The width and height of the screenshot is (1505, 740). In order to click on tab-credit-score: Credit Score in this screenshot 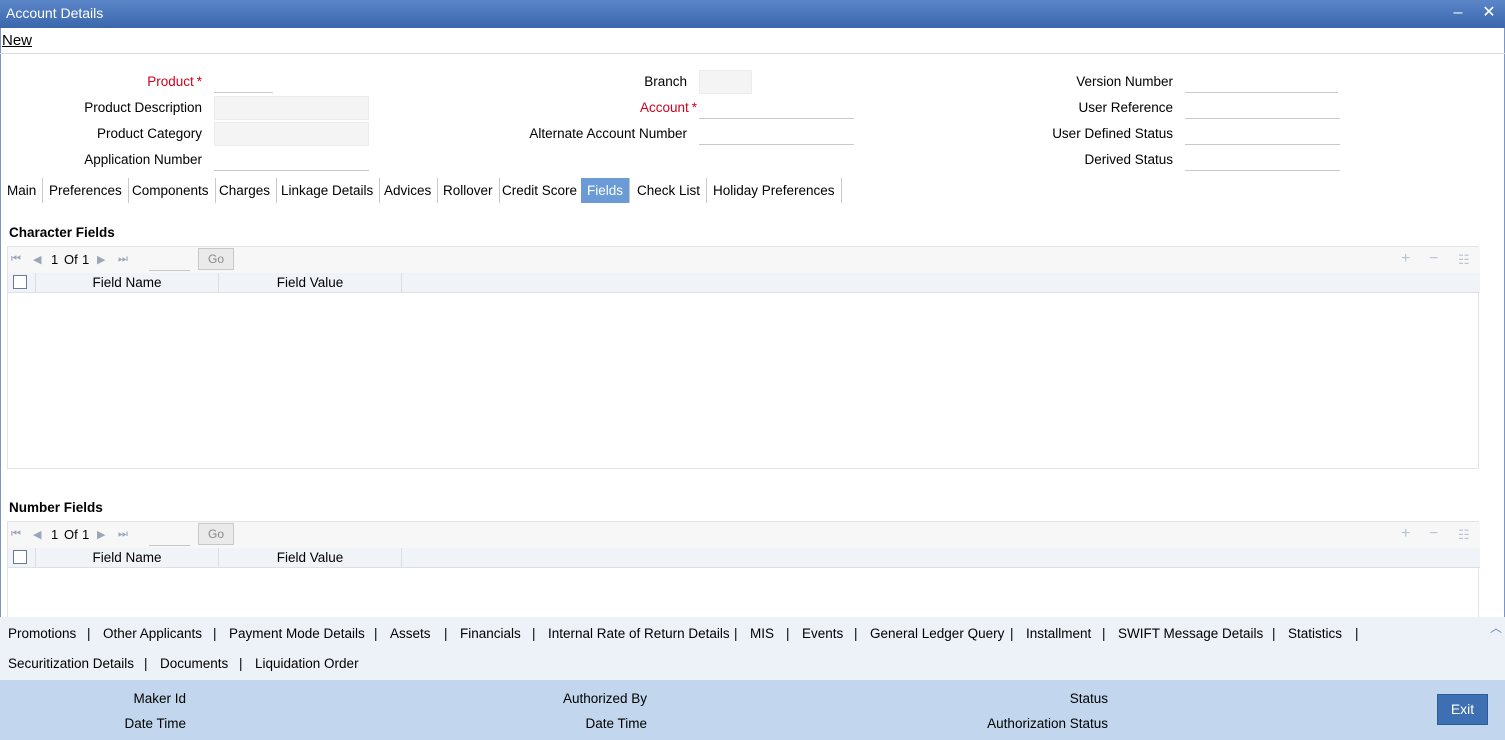, I will do `click(540, 190)`.